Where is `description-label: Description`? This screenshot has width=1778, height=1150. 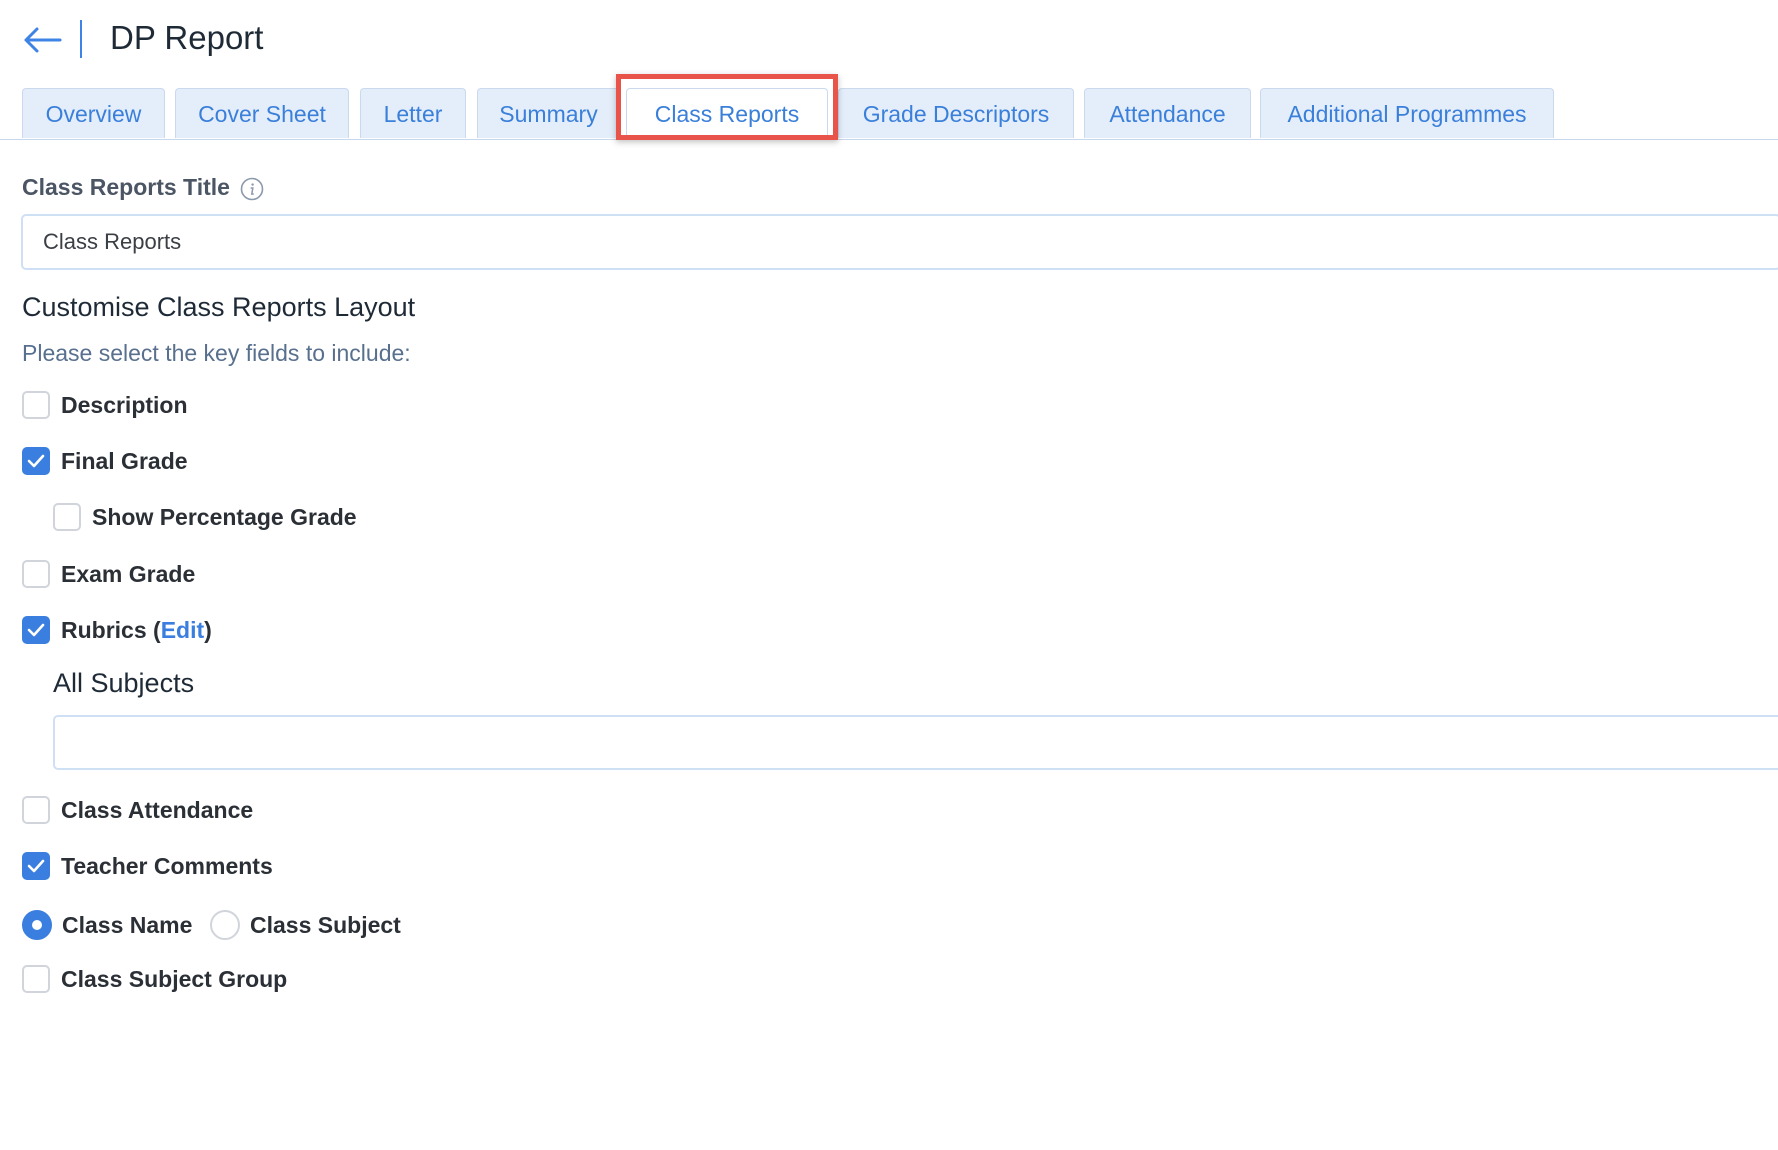 description-label: Description is located at coordinates (124, 404).